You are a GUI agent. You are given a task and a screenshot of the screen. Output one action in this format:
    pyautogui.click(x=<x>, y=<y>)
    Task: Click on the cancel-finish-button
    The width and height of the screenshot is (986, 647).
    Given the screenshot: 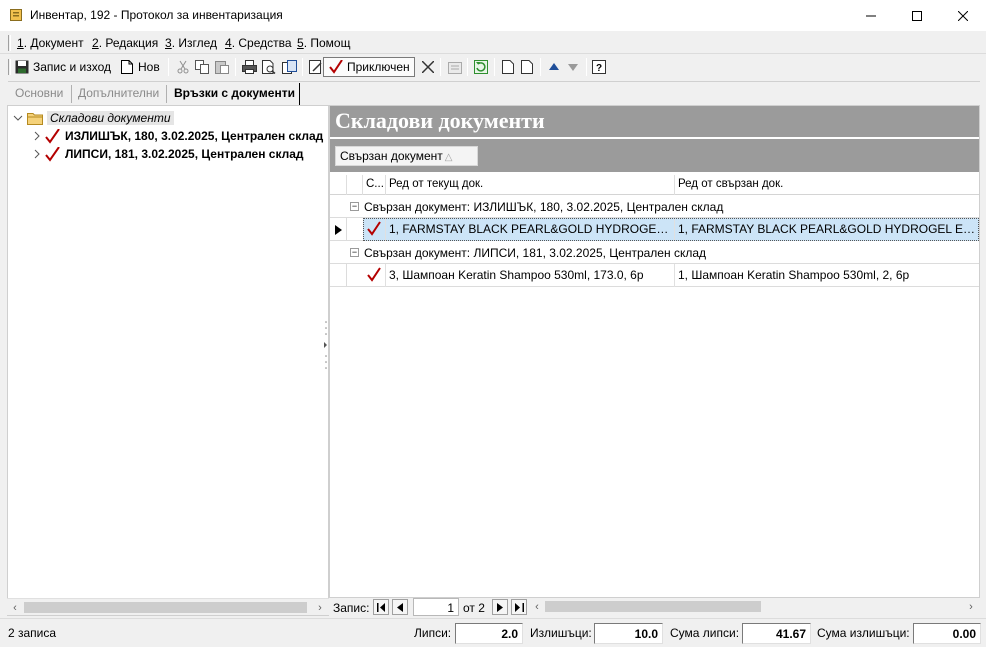 What is the action you would take?
    pyautogui.click(x=428, y=67)
    